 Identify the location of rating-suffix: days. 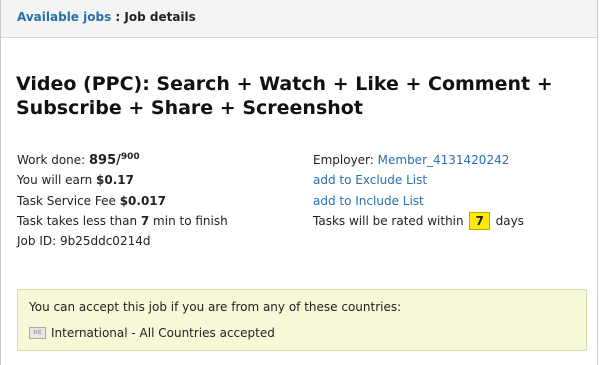
(507, 220).